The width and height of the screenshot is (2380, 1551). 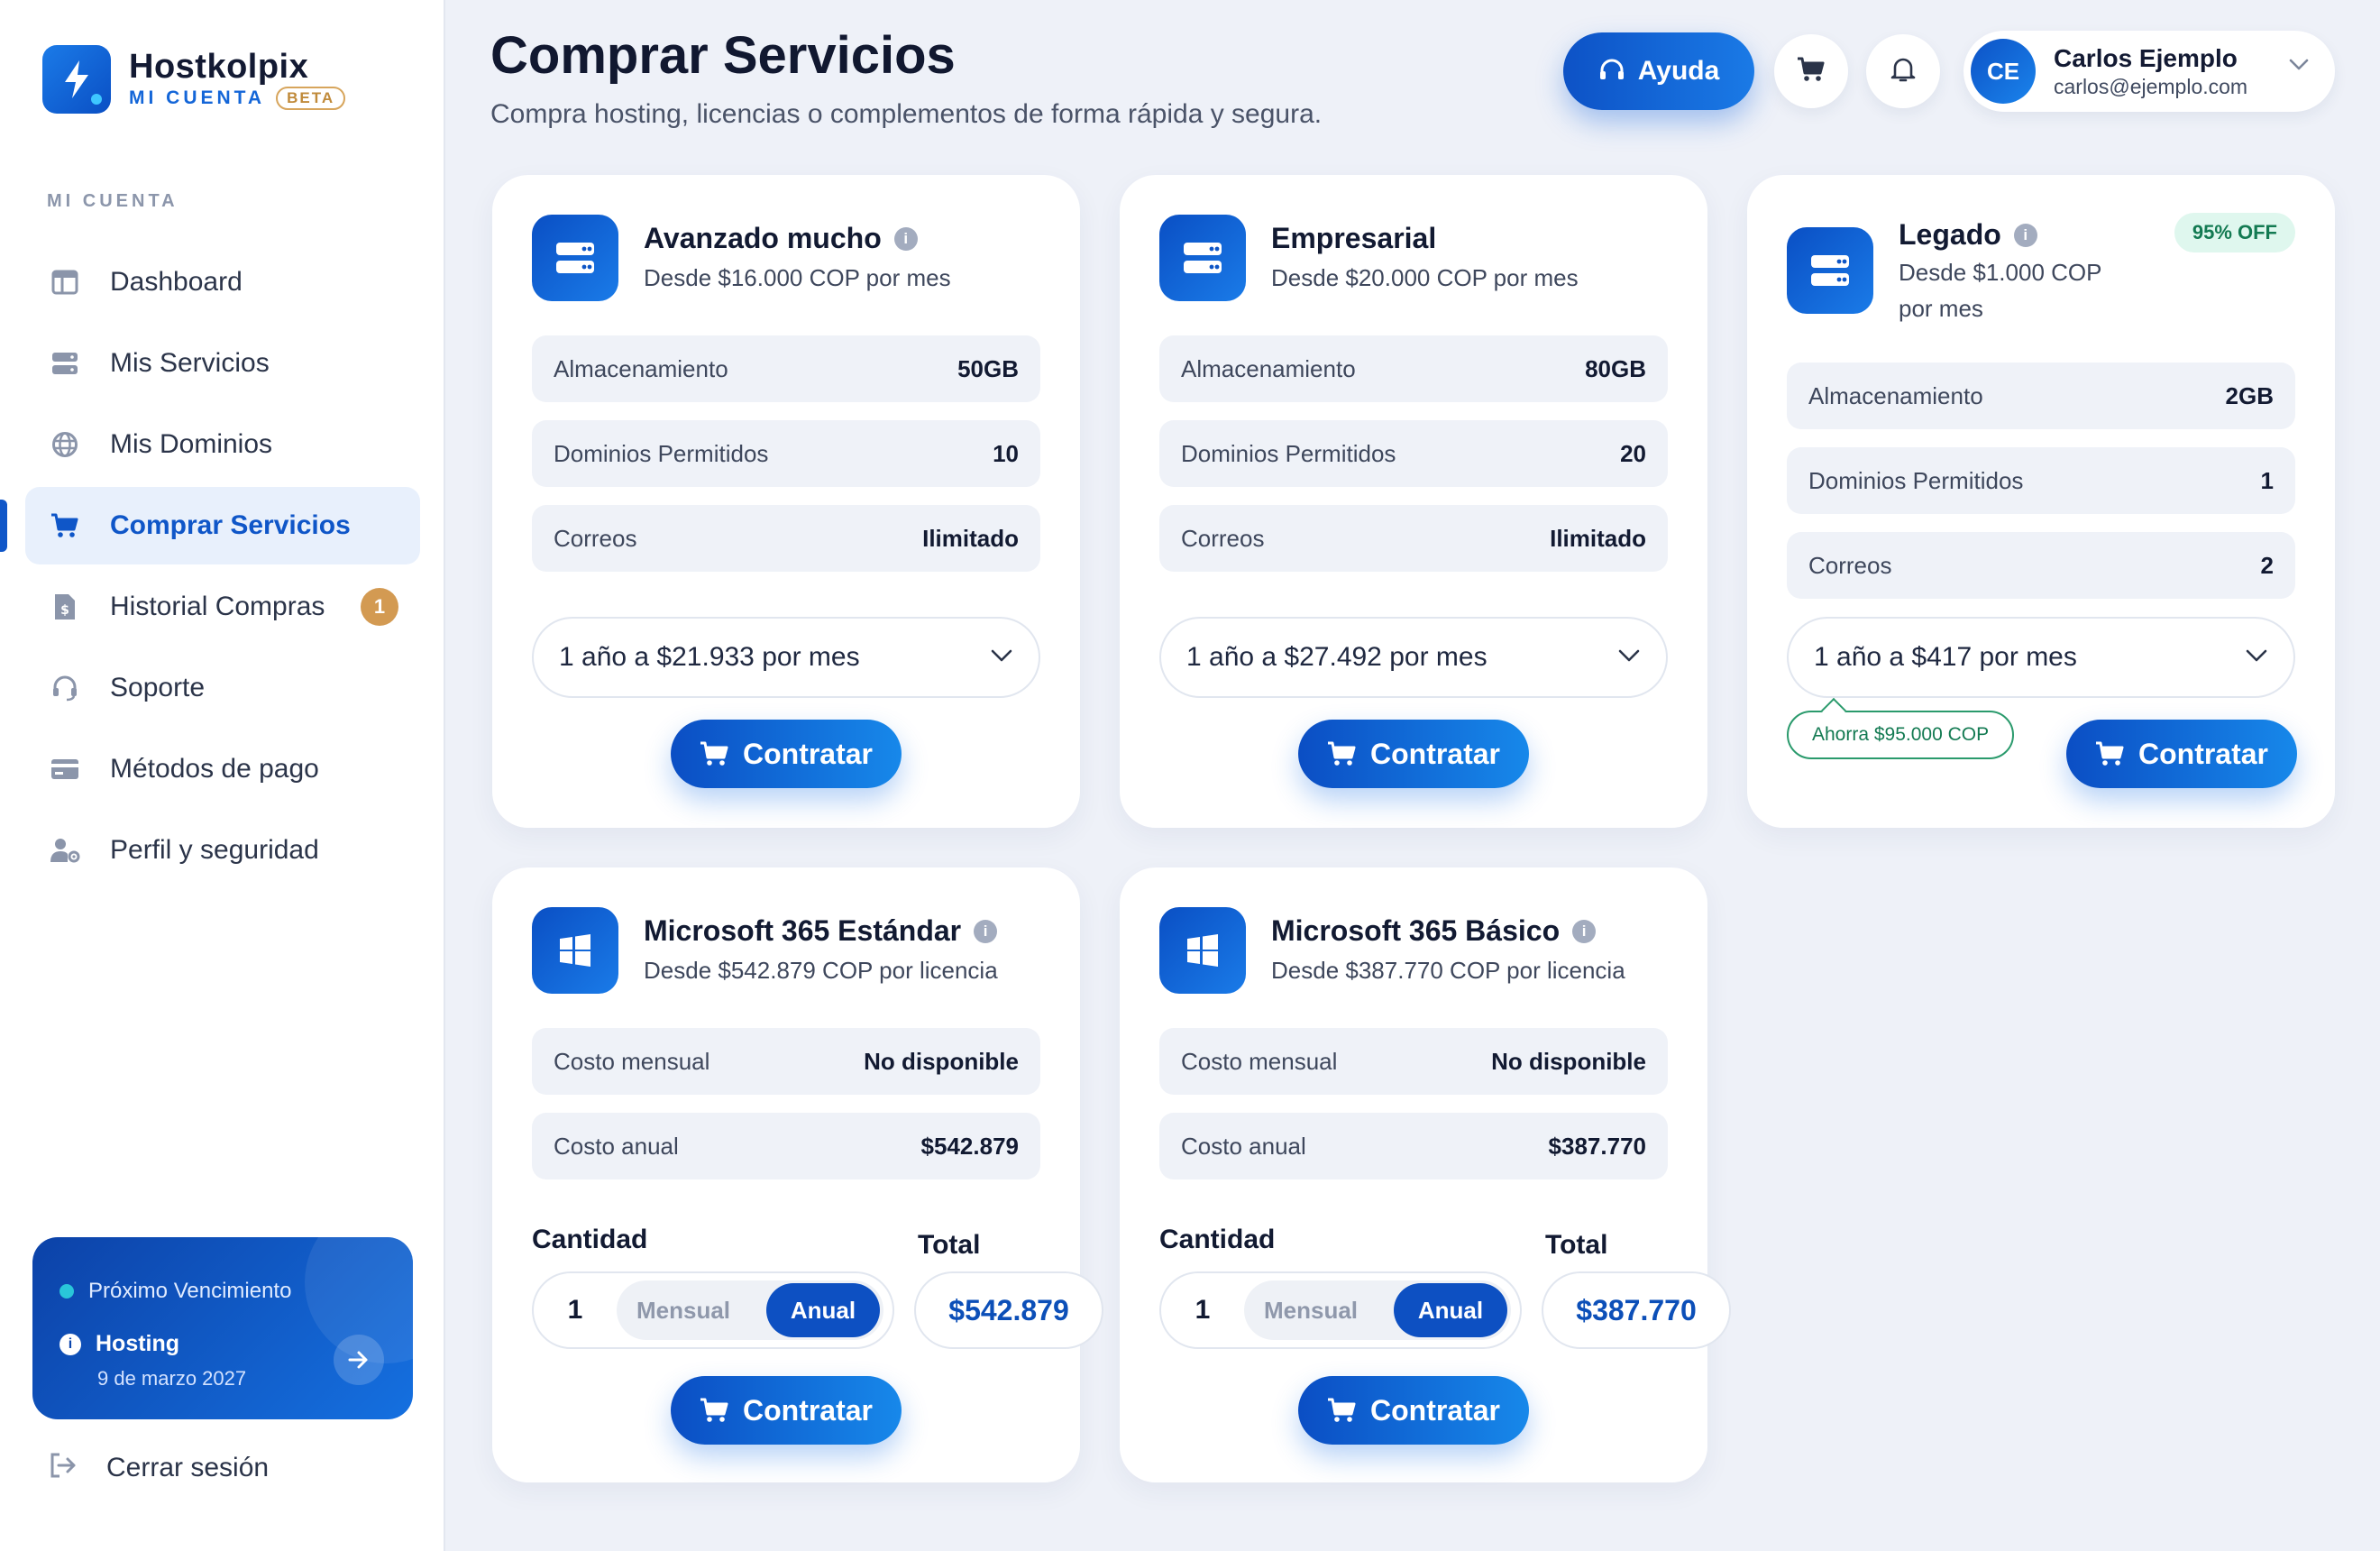 What do you see at coordinates (2000, 290) in the screenshot?
I see `plan-price: Desde $1.000 COP por mes` at bounding box center [2000, 290].